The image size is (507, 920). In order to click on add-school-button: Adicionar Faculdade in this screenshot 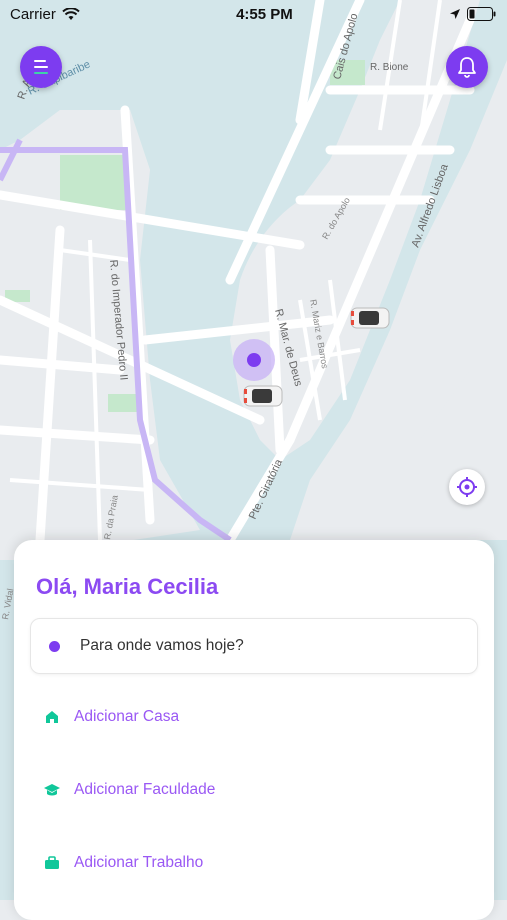, I will do `click(129, 790)`.